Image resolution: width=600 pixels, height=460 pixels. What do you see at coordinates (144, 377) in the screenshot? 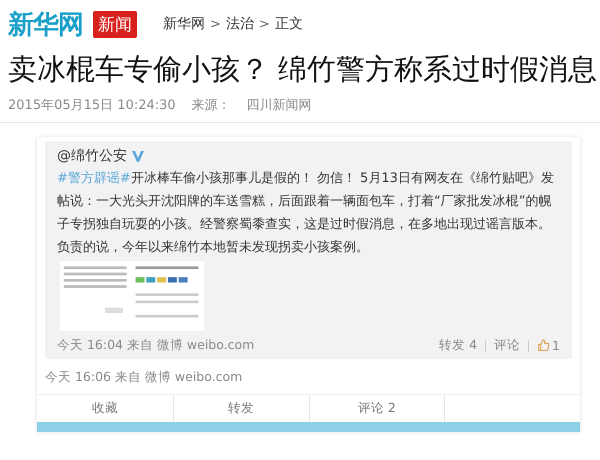
I see `post-time: 今天 16:06 来自 微博 weibo.com` at bounding box center [144, 377].